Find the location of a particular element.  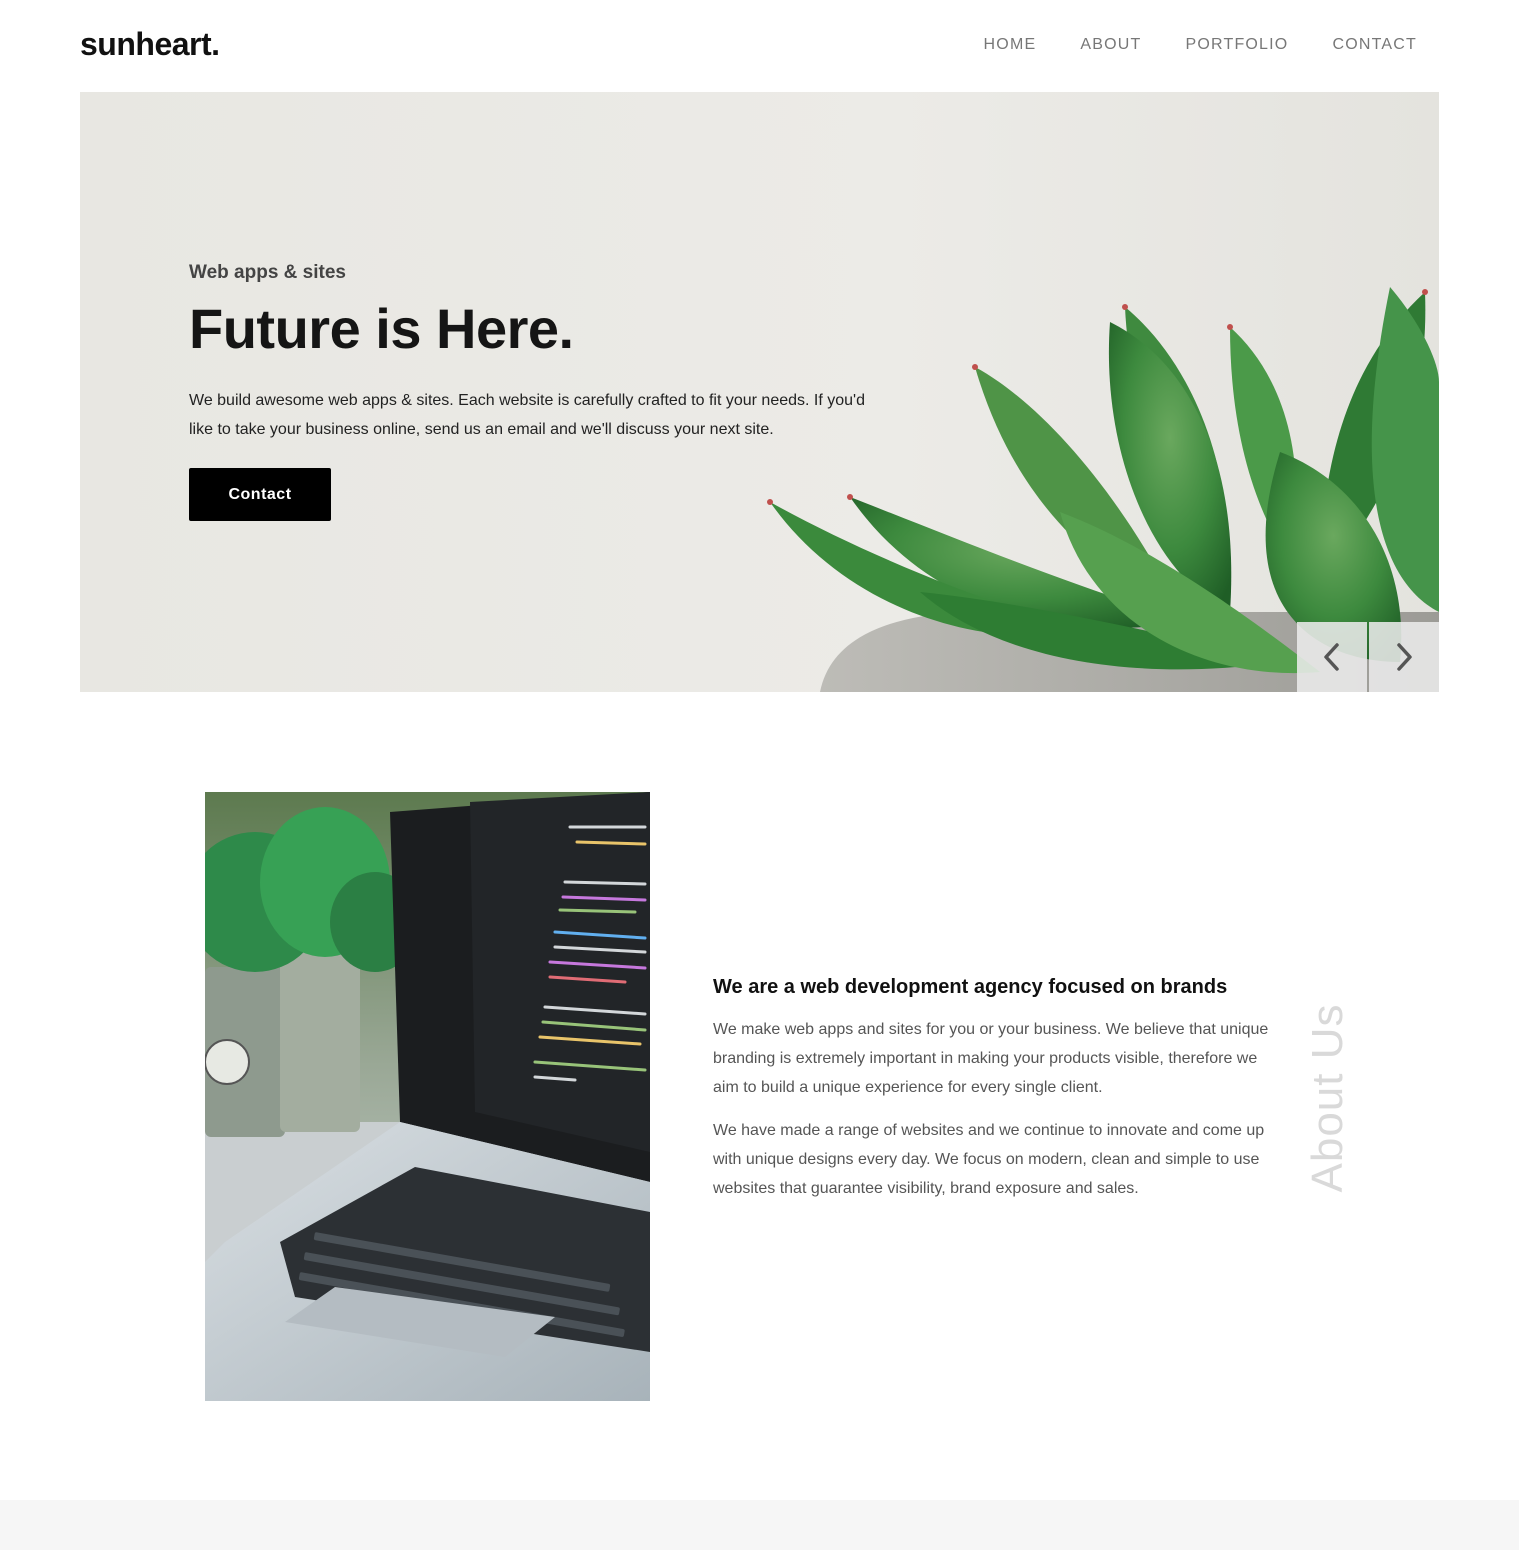

nav-item-portfolio: PORTFOLIO is located at coordinates (1236, 45).